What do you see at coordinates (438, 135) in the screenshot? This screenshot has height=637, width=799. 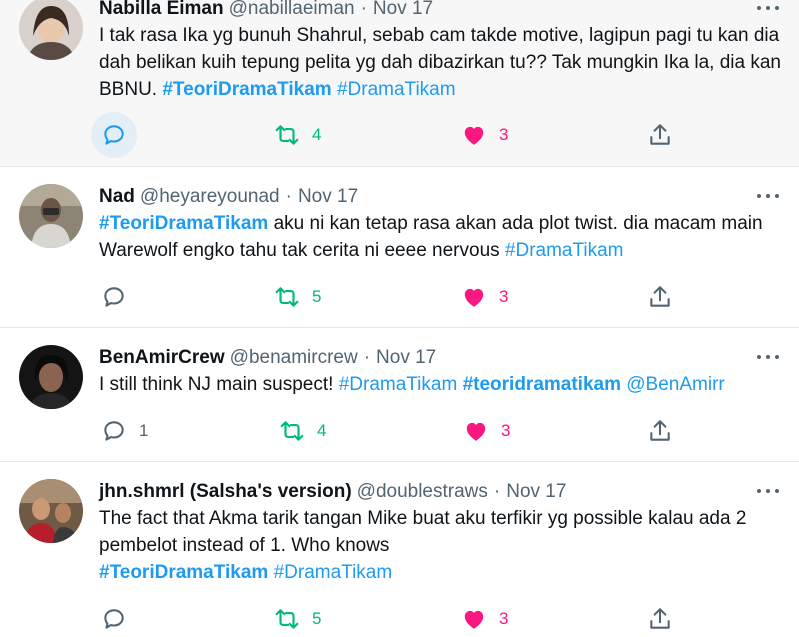 I see `tweet-actions: 4 3` at bounding box center [438, 135].